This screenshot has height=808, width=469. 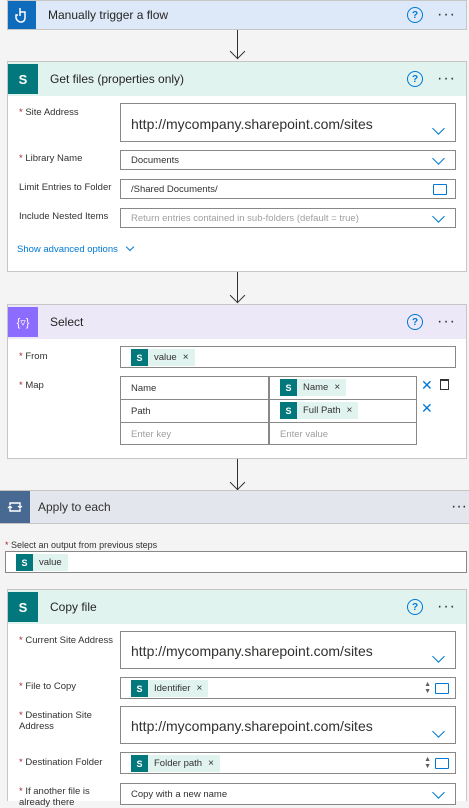 I want to click on dest-folder-input: S Folder path × ▲ ▼, so click(x=288, y=763).